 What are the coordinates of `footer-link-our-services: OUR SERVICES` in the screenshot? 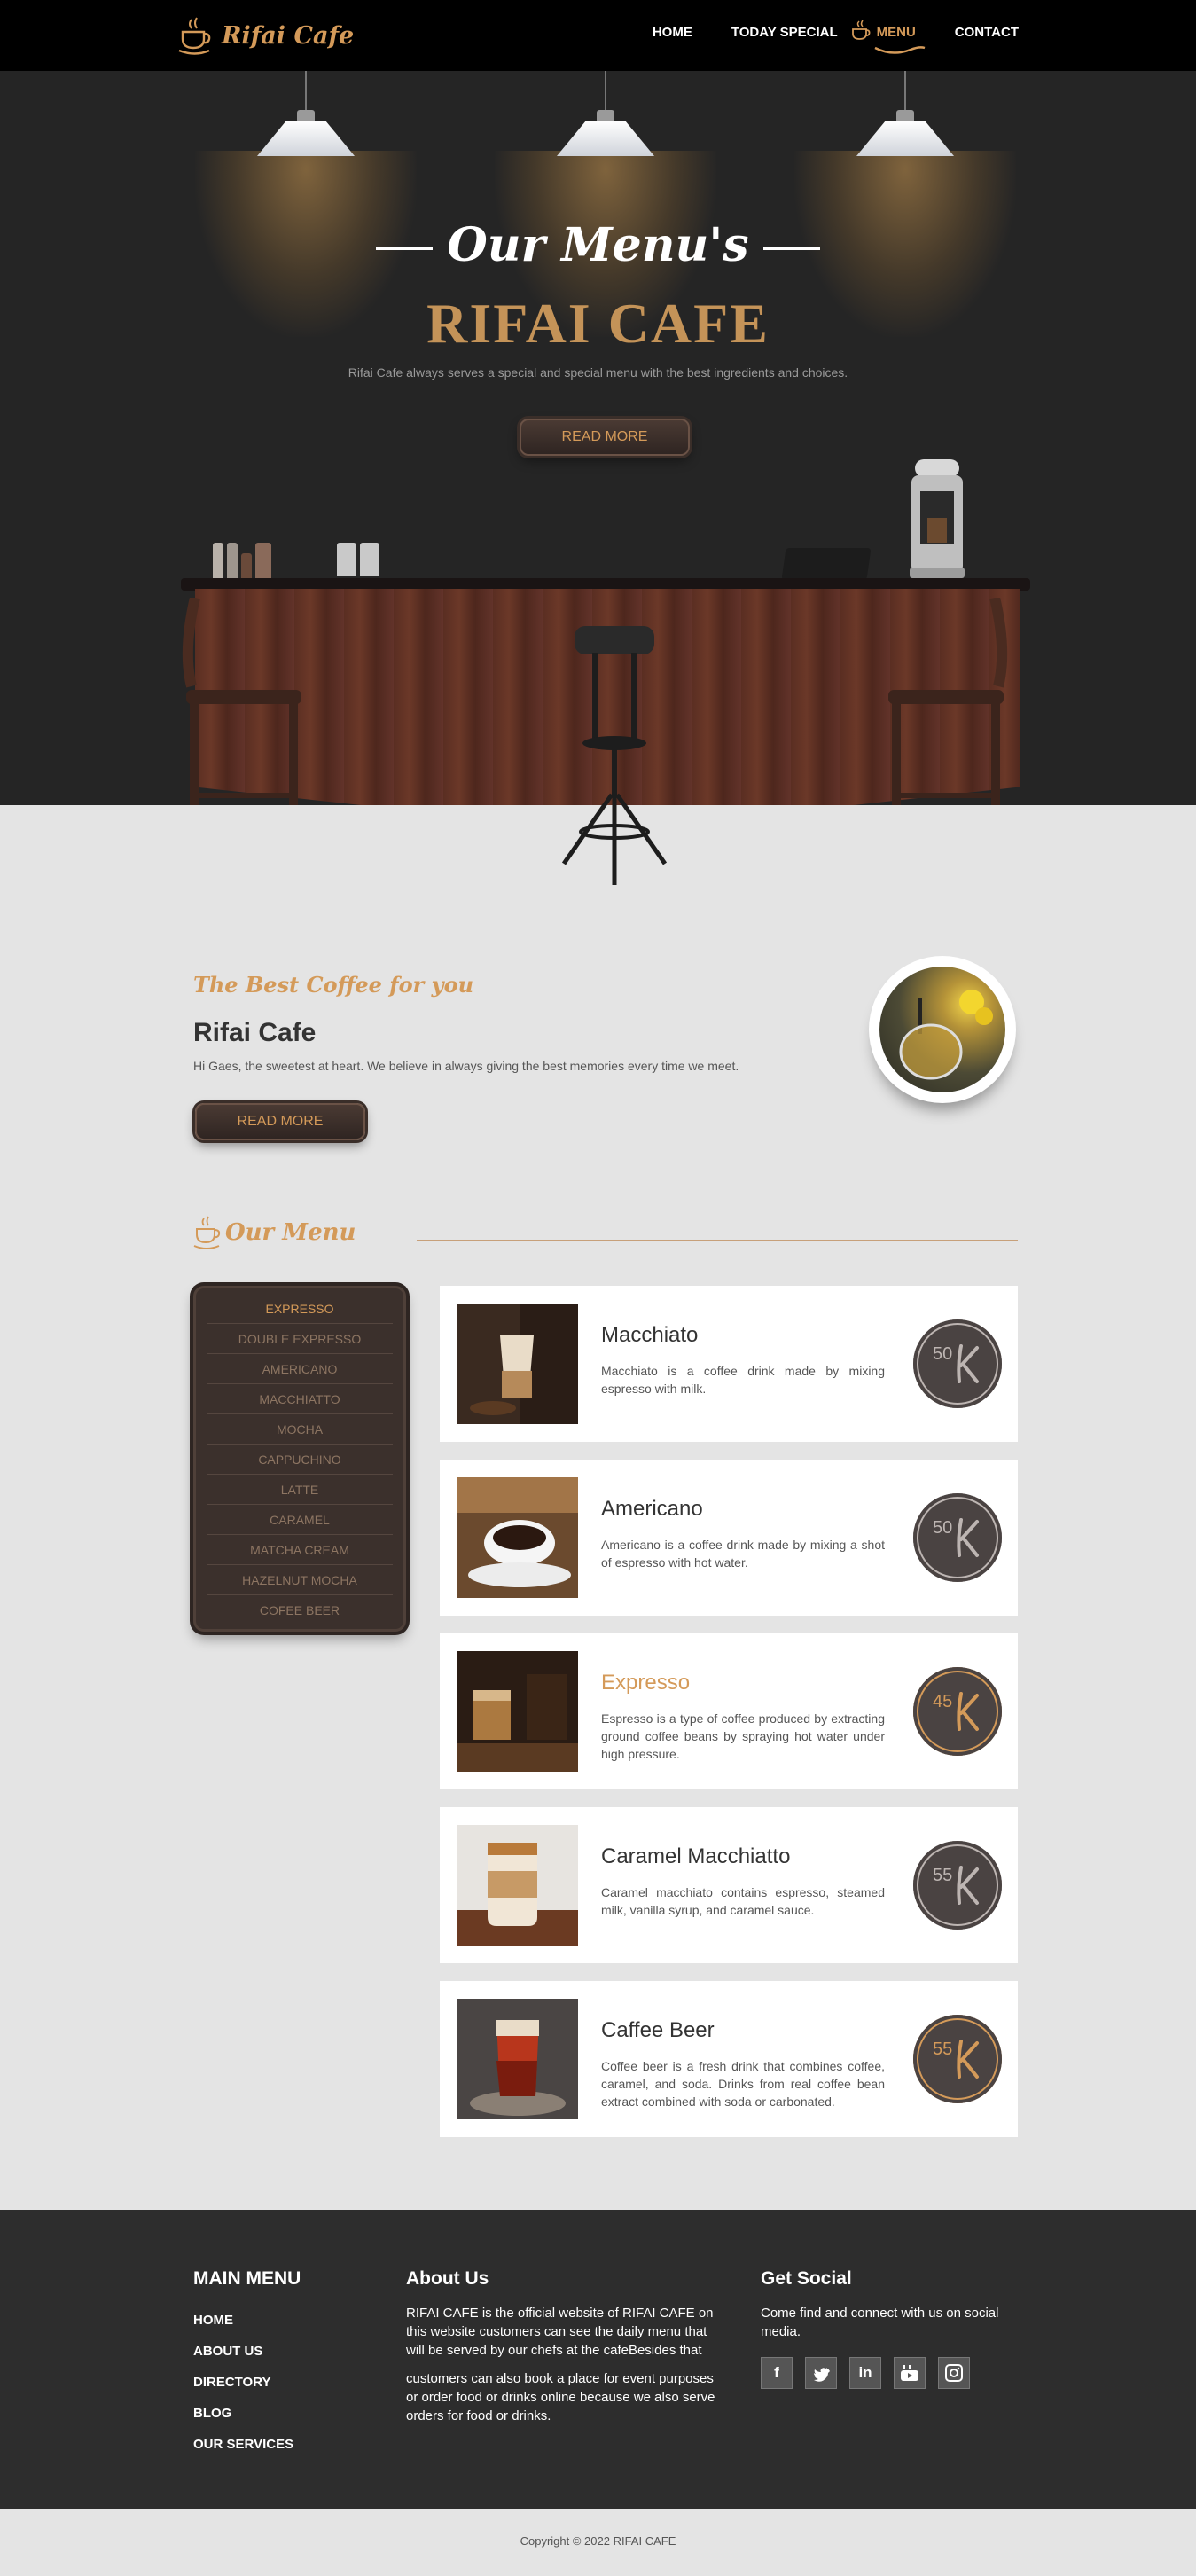 It's located at (243, 2444).